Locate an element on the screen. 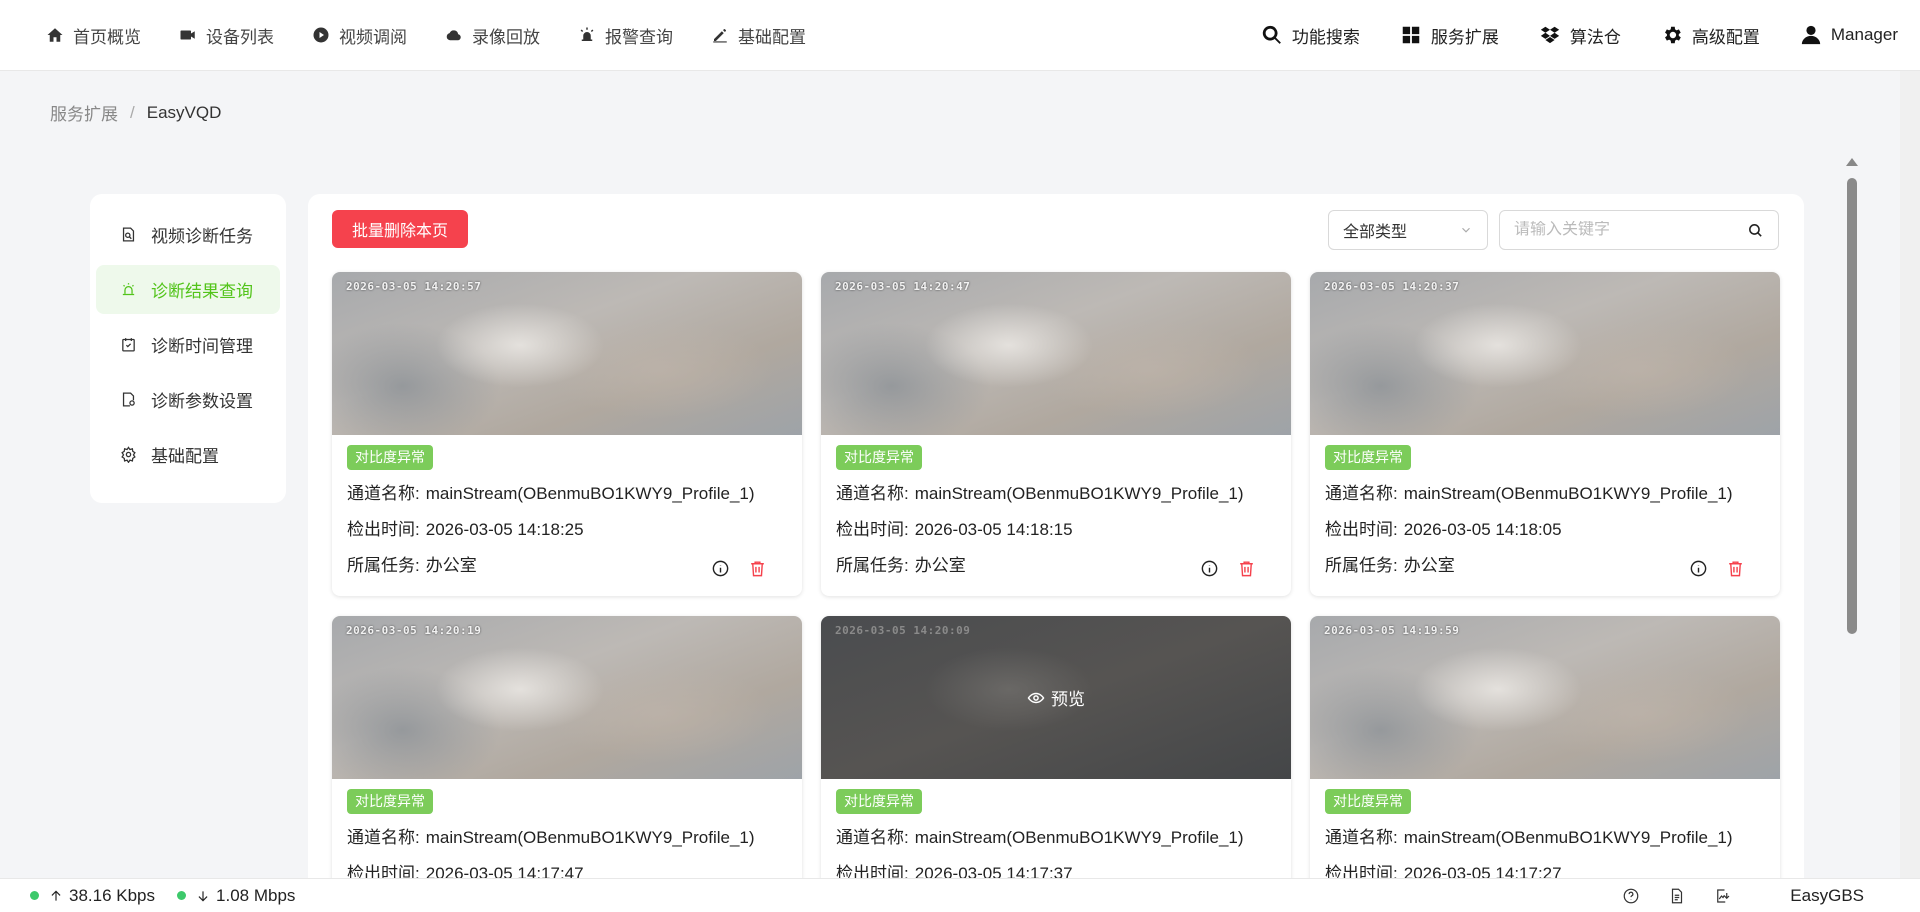  brand-name: EasyGBS is located at coordinates (1827, 895).